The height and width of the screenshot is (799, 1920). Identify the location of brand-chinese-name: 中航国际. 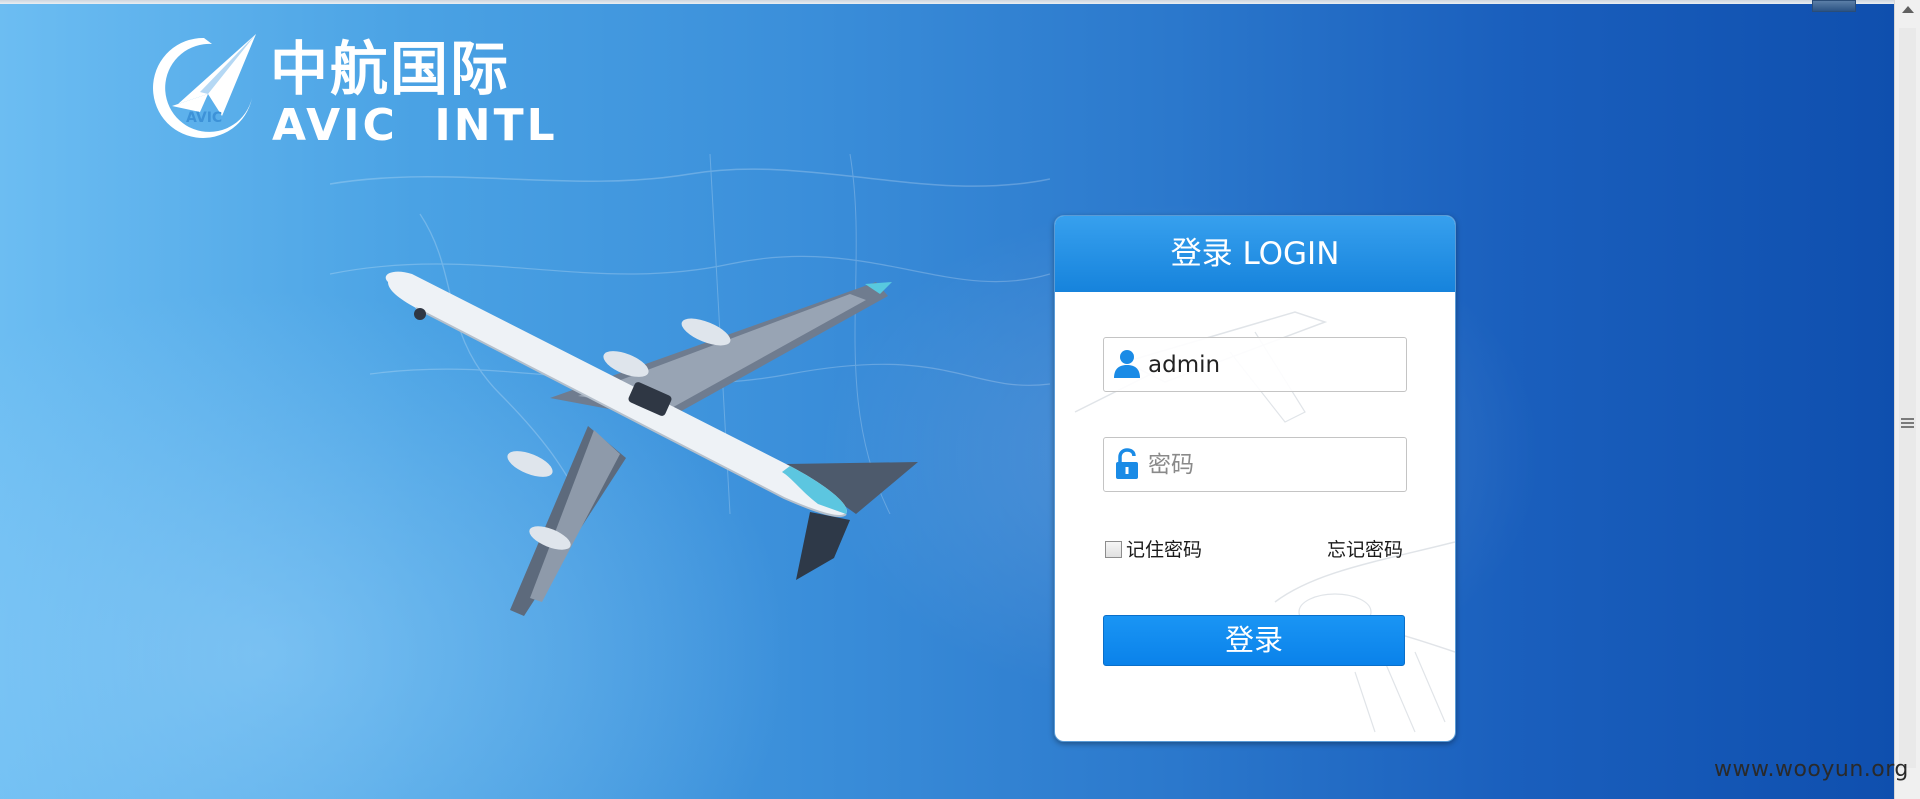
(390, 69).